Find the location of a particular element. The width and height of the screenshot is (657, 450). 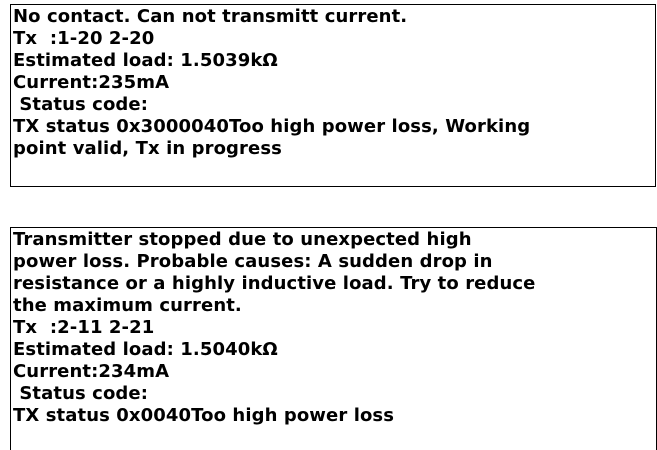

error-message-line: No contact. Can not transmitt current. is located at coordinates (210, 16).